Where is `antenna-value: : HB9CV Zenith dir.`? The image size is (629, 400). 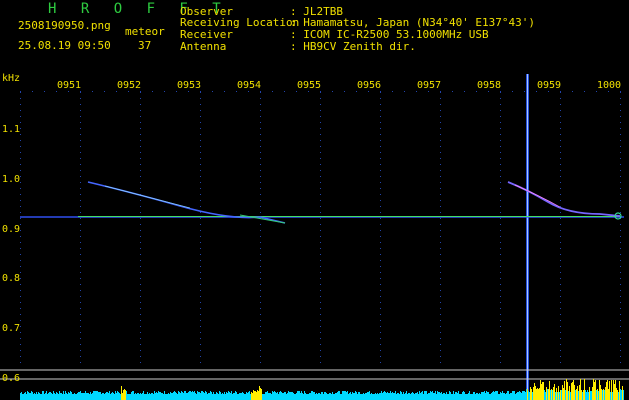 antenna-value: : HB9CV Zenith dir. is located at coordinates (353, 46).